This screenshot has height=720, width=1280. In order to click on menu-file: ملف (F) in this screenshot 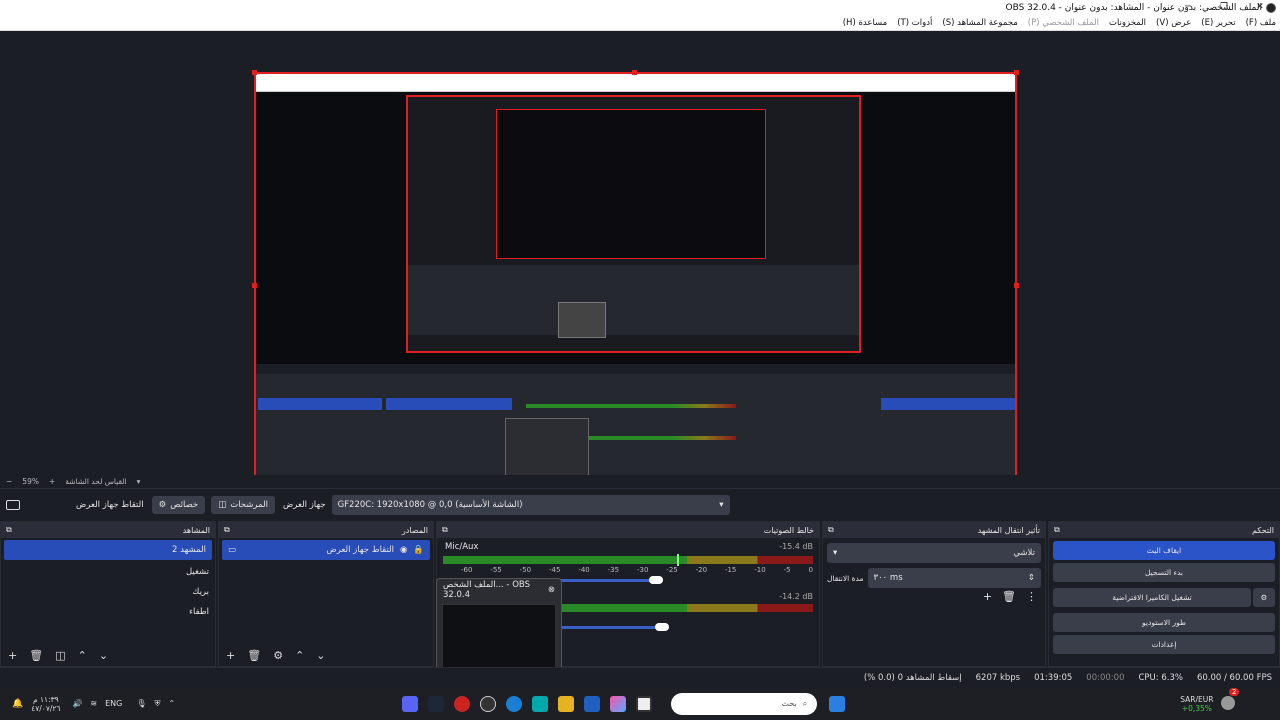, I will do `click(1261, 23)`.